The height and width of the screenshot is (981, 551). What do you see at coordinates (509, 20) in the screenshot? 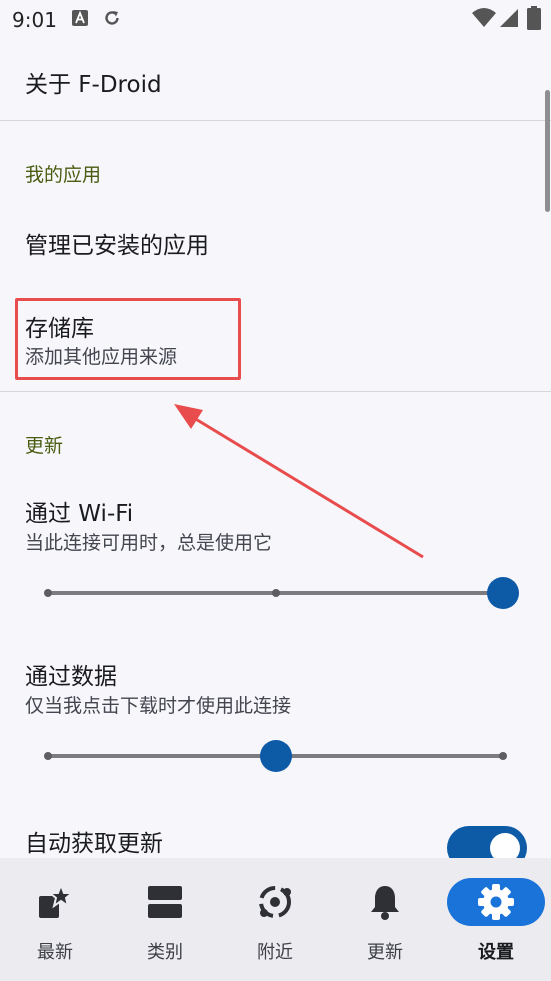
I see `cellular-icon` at bounding box center [509, 20].